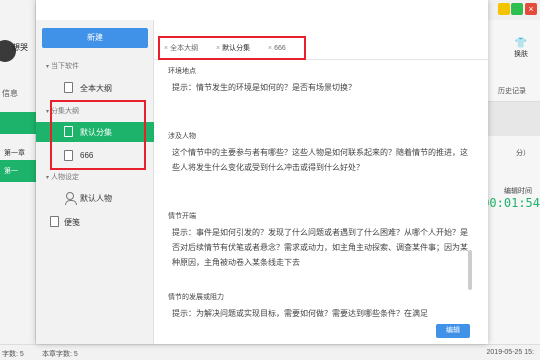 The image size is (540, 360). What do you see at coordinates (10, 93) in the screenshot?
I see `info-label: 信息` at bounding box center [10, 93].